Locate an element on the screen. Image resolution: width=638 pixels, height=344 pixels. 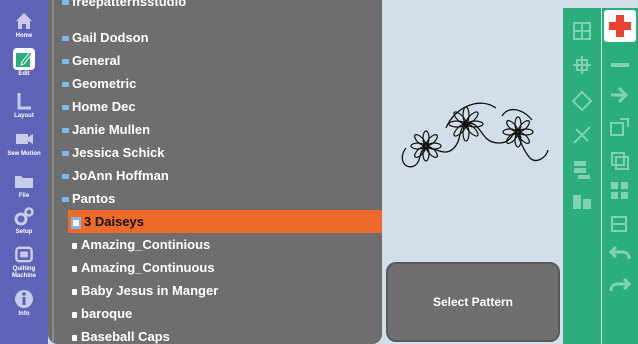
arrow-right-icon is located at coordinates (620, 95).